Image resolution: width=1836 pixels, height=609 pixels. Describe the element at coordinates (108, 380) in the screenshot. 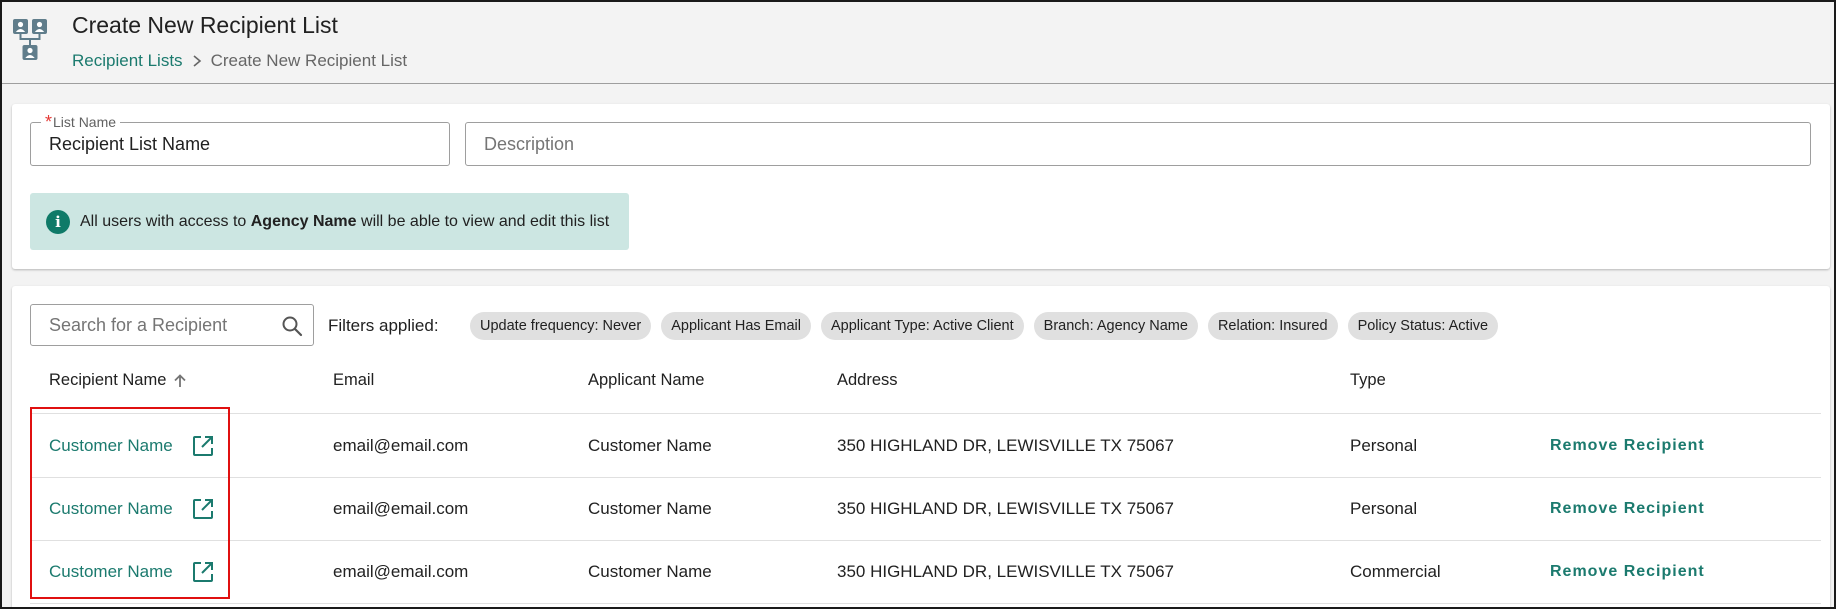

I see `column-header-recipient-name-label: Recipient Name` at that location.